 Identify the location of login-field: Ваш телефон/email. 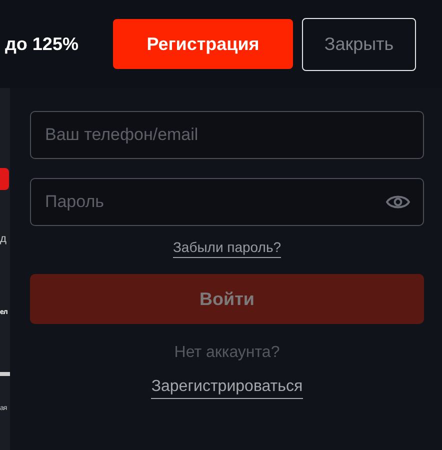
(227, 135).